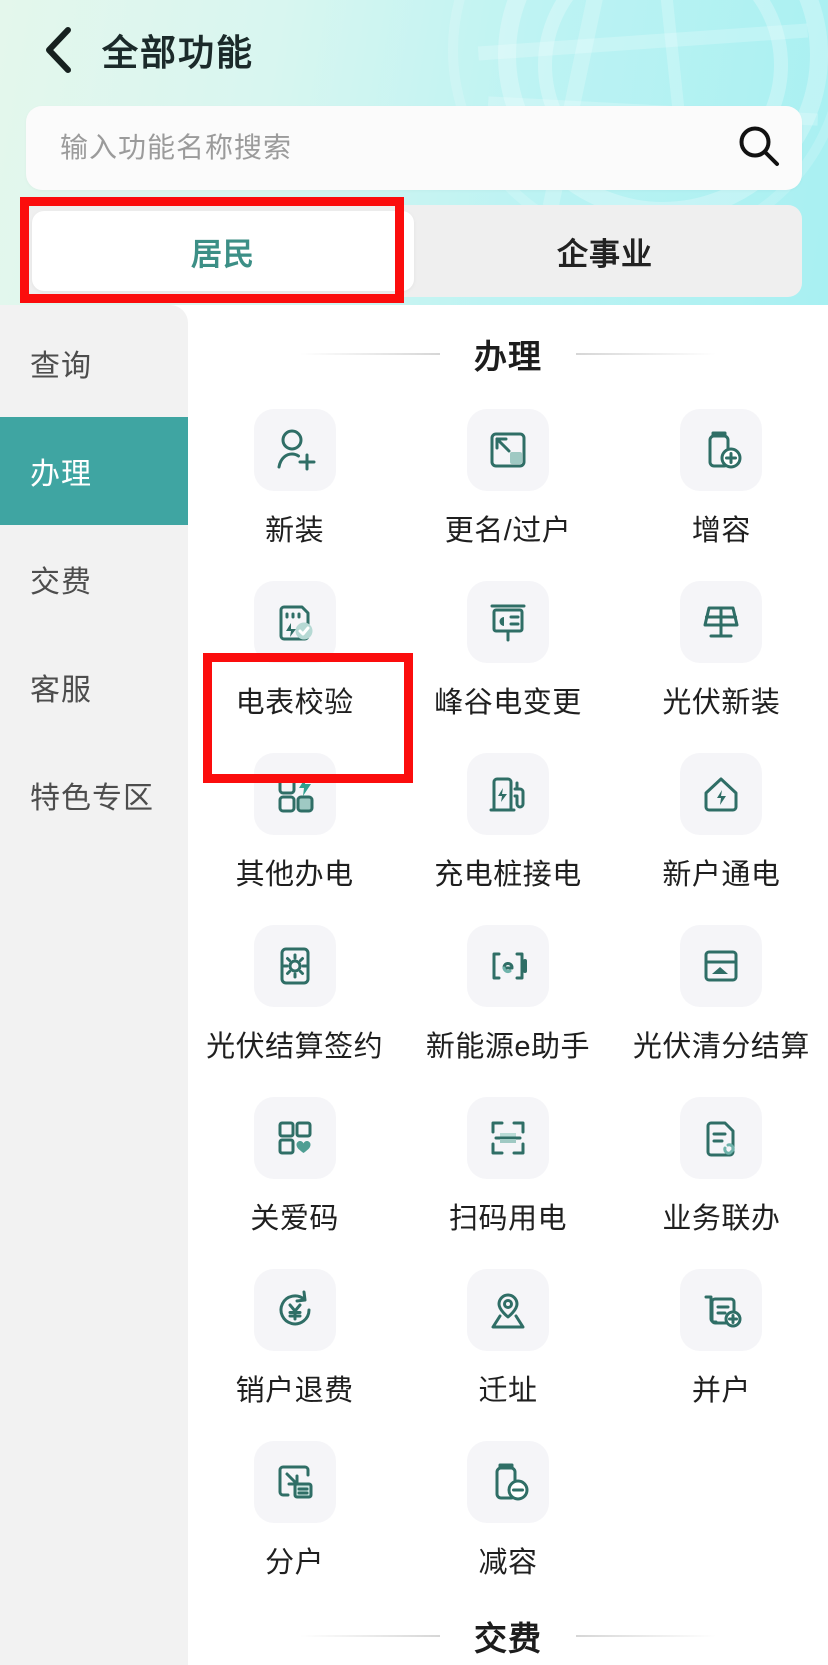 The image size is (828, 1665). What do you see at coordinates (294, 966) in the screenshot?
I see `sun-card-icon` at bounding box center [294, 966].